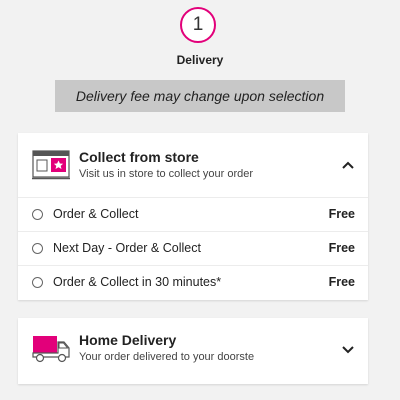  Describe the element at coordinates (166, 357) in the screenshot. I see `home-delivery-subtitle: Your order delivered to your doorstep` at that location.